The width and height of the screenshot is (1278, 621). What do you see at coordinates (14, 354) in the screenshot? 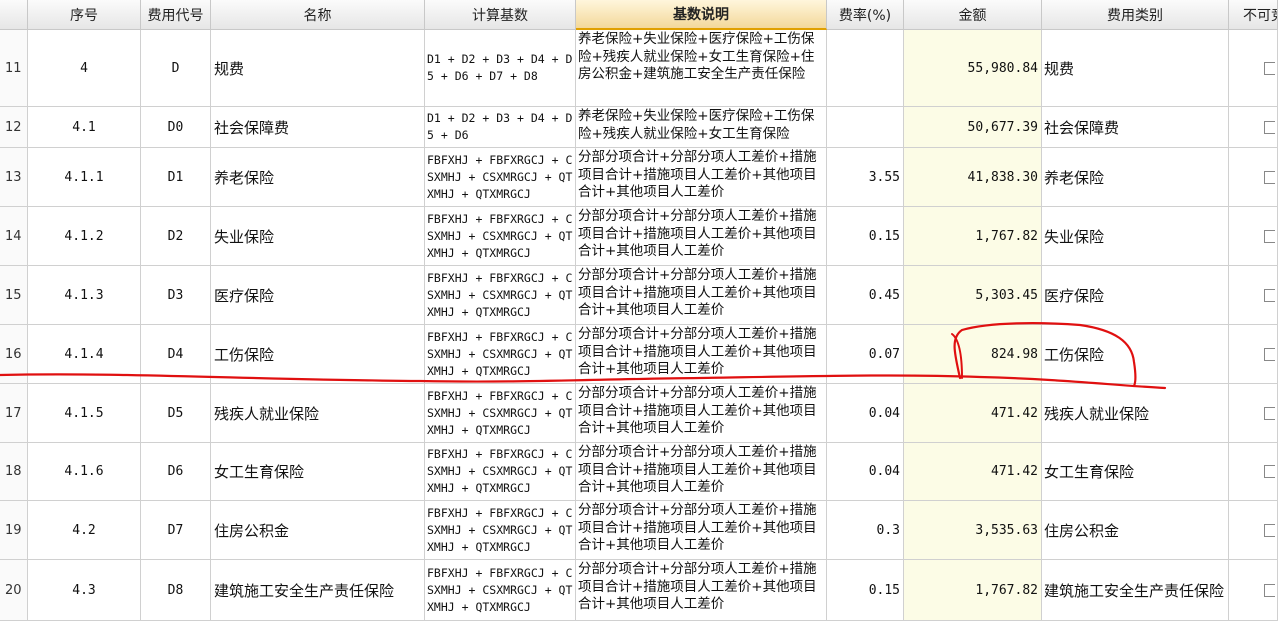
I see `row-index: 16` at bounding box center [14, 354].